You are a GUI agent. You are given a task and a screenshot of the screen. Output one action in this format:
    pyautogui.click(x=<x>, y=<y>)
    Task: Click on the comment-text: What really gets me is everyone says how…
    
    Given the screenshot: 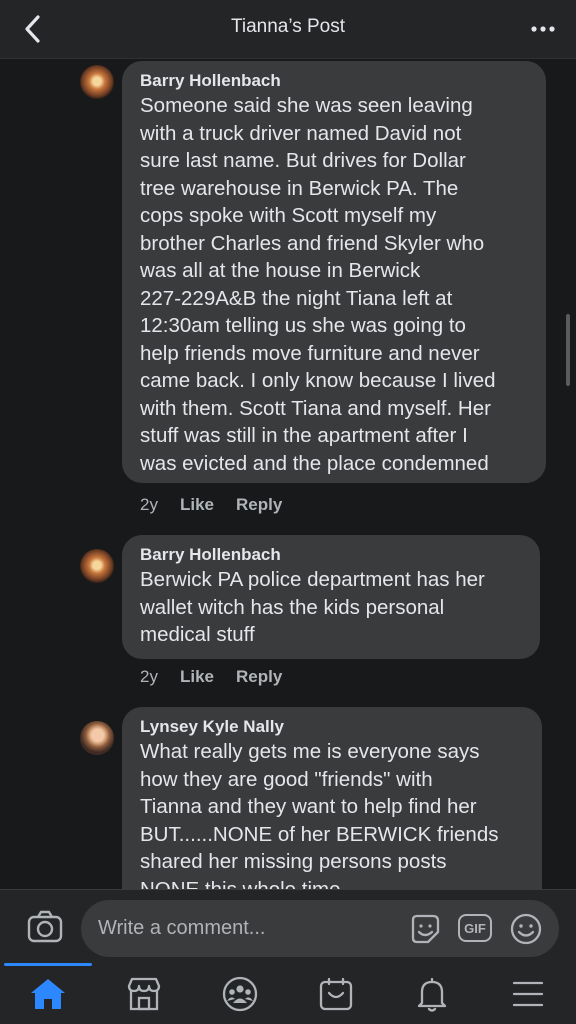 What is the action you would take?
    pyautogui.click(x=319, y=814)
    